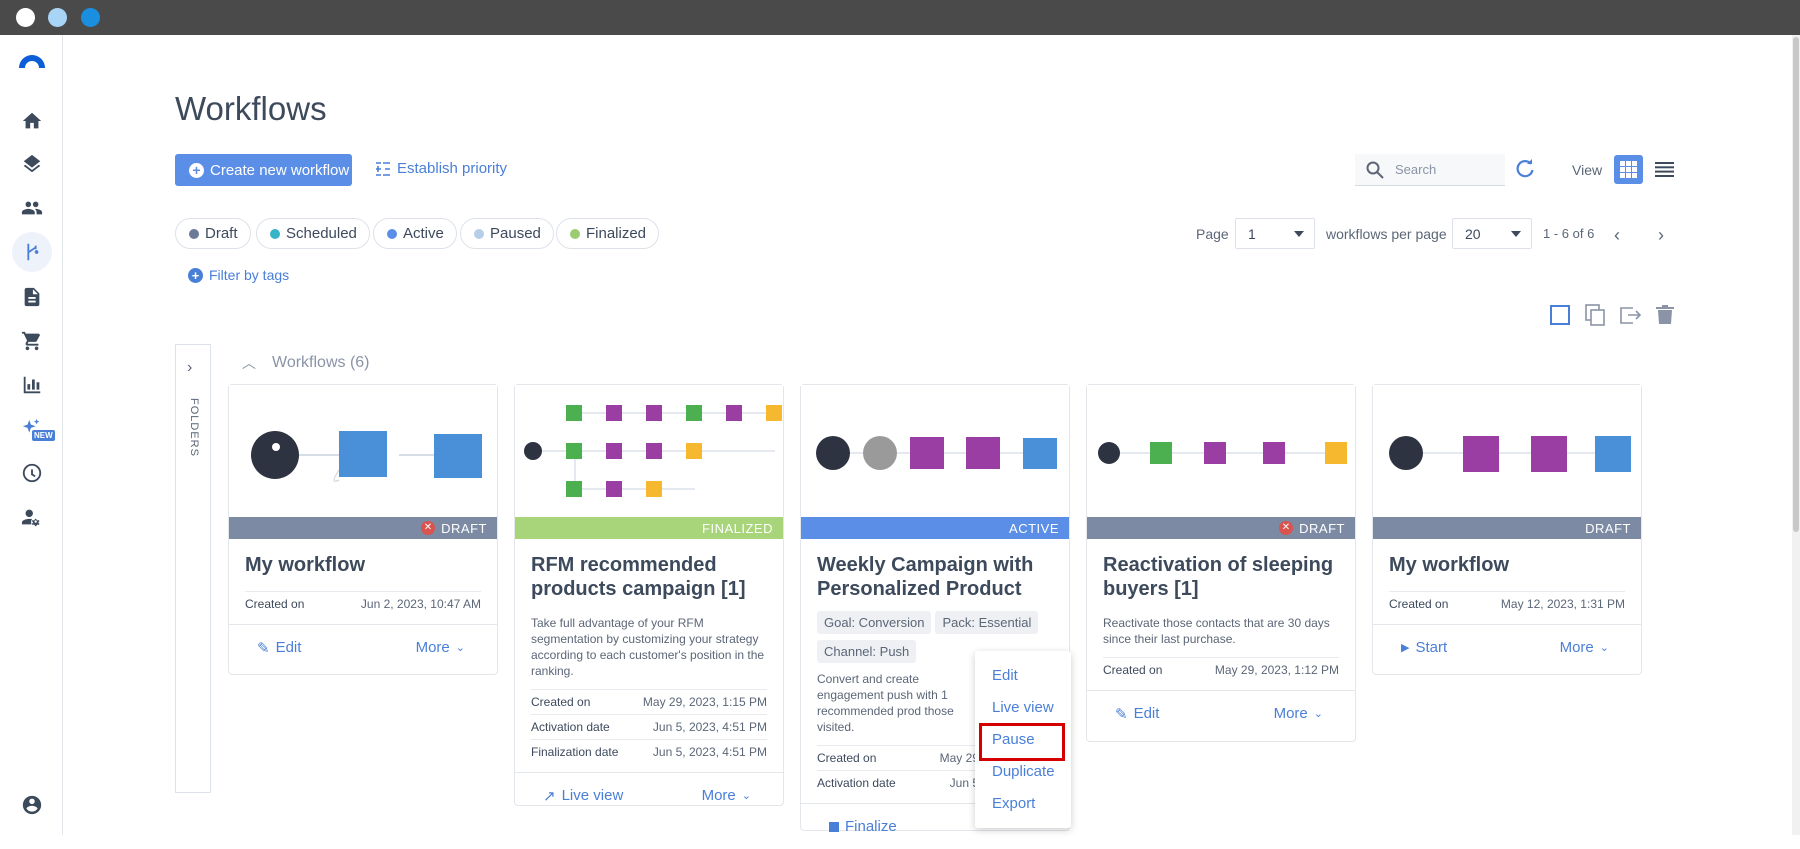 The image size is (1800, 849). I want to click on menu-item-edit: Edit, so click(1005, 675).